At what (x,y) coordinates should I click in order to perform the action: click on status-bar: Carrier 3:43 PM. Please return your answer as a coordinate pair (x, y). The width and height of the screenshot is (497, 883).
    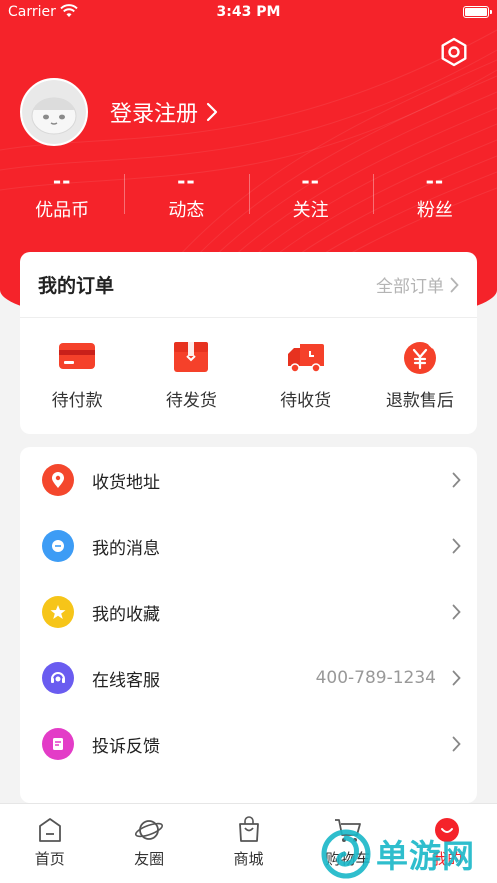
    Looking at the image, I should click on (248, 13).